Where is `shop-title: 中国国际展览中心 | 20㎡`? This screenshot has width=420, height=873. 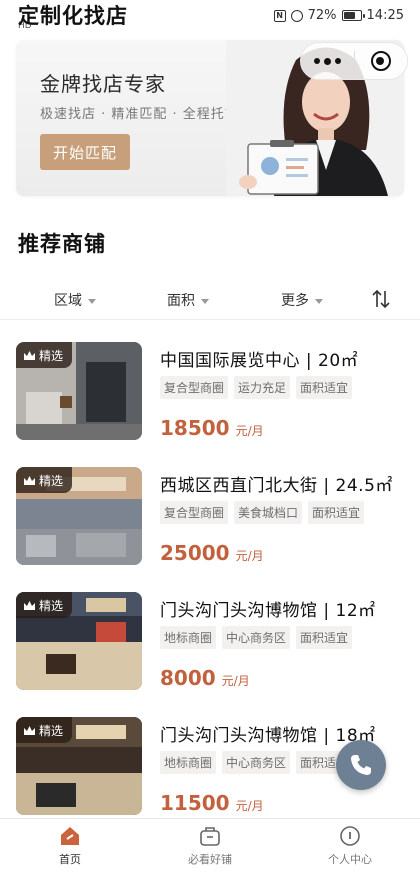
shop-title: 中国国际展览中心 | 20㎡ is located at coordinates (259, 361).